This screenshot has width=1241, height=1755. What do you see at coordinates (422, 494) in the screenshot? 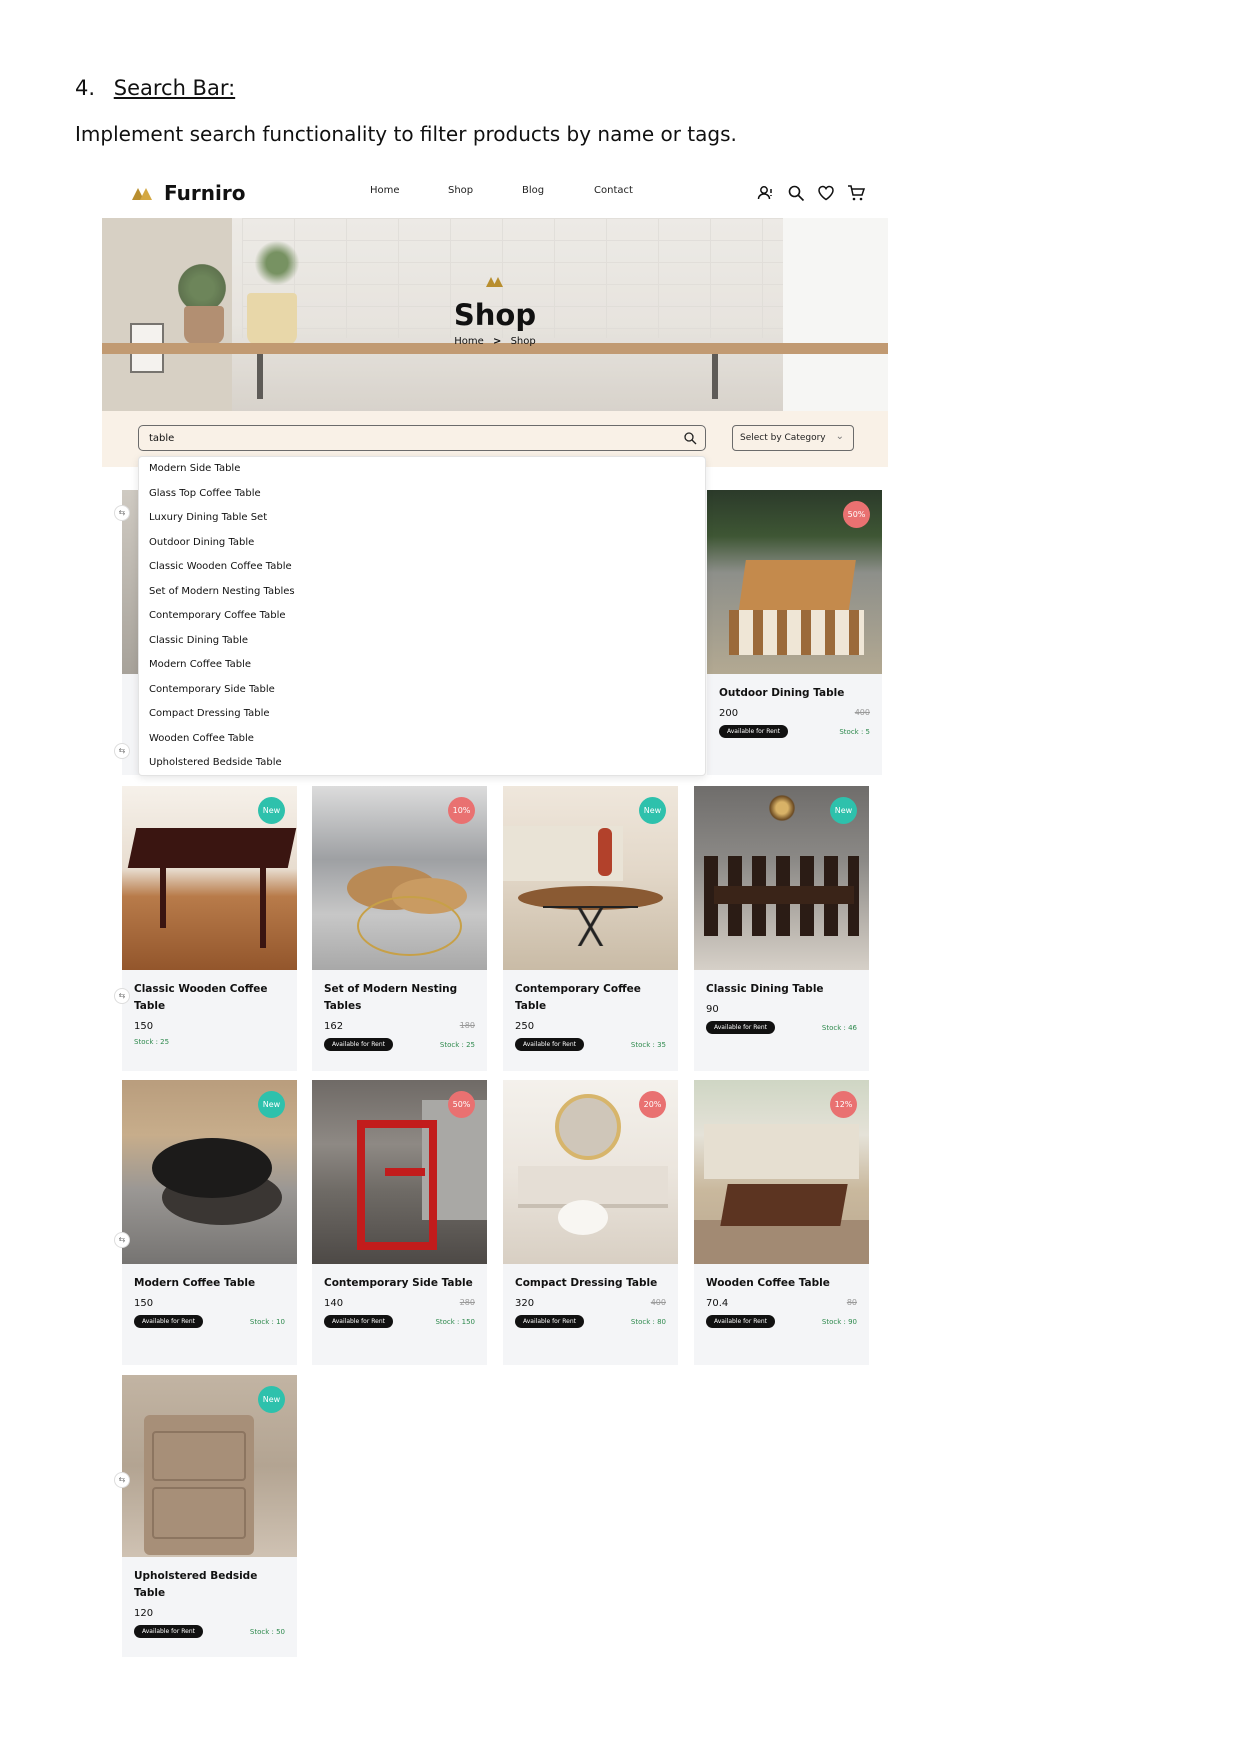
I see `suggestion-item: Glass Top Coffee Table` at bounding box center [422, 494].